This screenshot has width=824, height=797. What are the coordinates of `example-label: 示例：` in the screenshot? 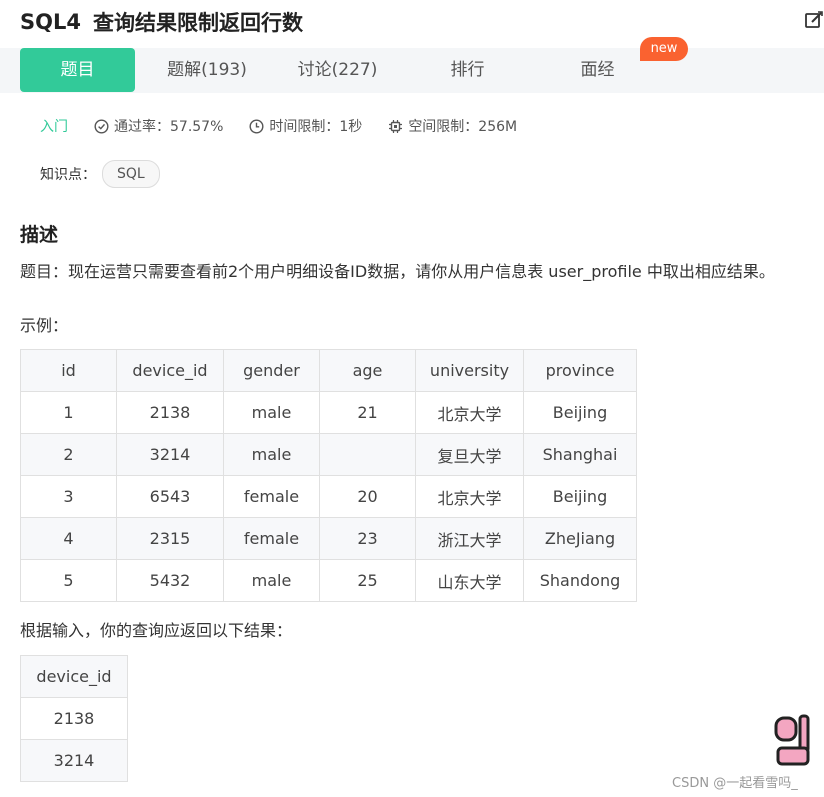 It's located at (44, 325).